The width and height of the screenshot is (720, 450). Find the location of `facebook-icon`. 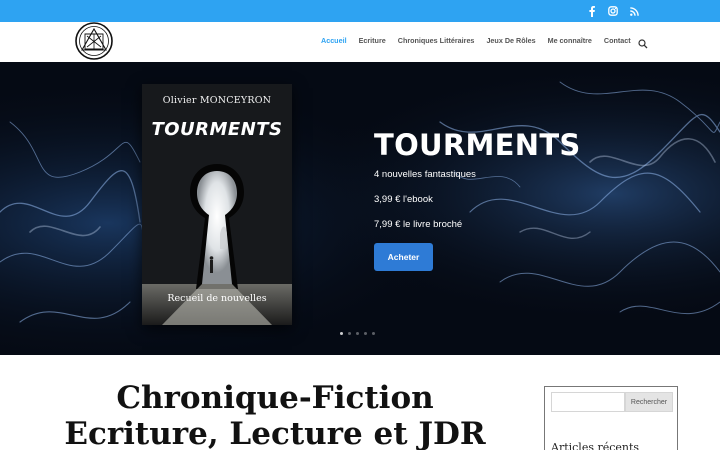

facebook-icon is located at coordinates (592, 11).